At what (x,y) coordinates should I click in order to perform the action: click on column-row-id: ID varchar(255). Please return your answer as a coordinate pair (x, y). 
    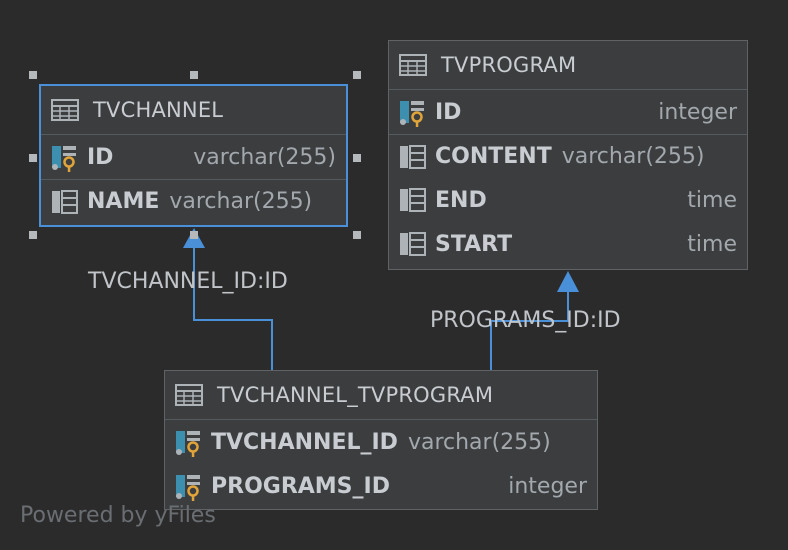
    Looking at the image, I should click on (193, 157).